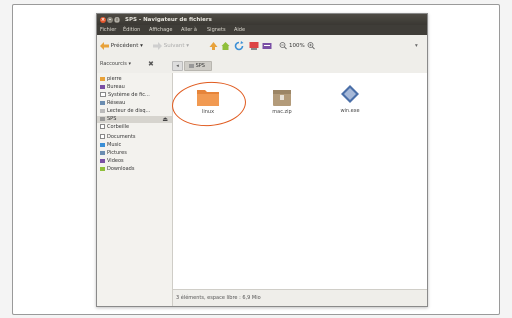 The height and width of the screenshot is (318, 512). I want to click on trash-icon, so click(102, 126).